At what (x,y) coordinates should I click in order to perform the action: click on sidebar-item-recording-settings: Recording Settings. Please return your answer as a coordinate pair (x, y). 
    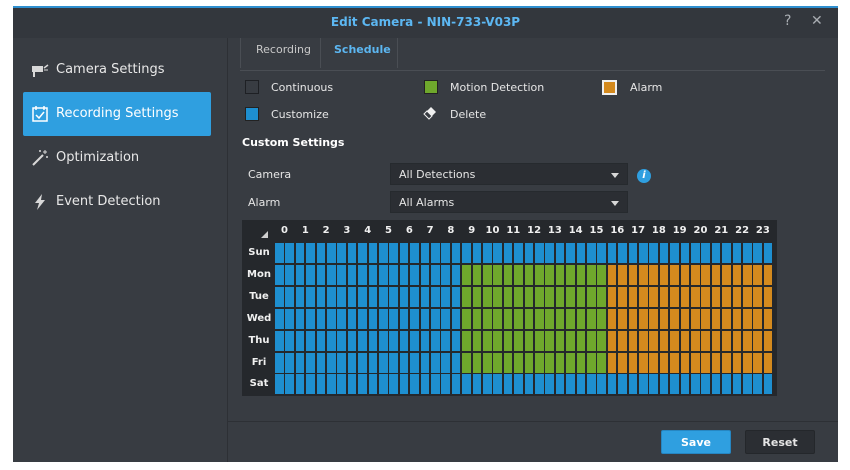
    Looking at the image, I should click on (117, 114).